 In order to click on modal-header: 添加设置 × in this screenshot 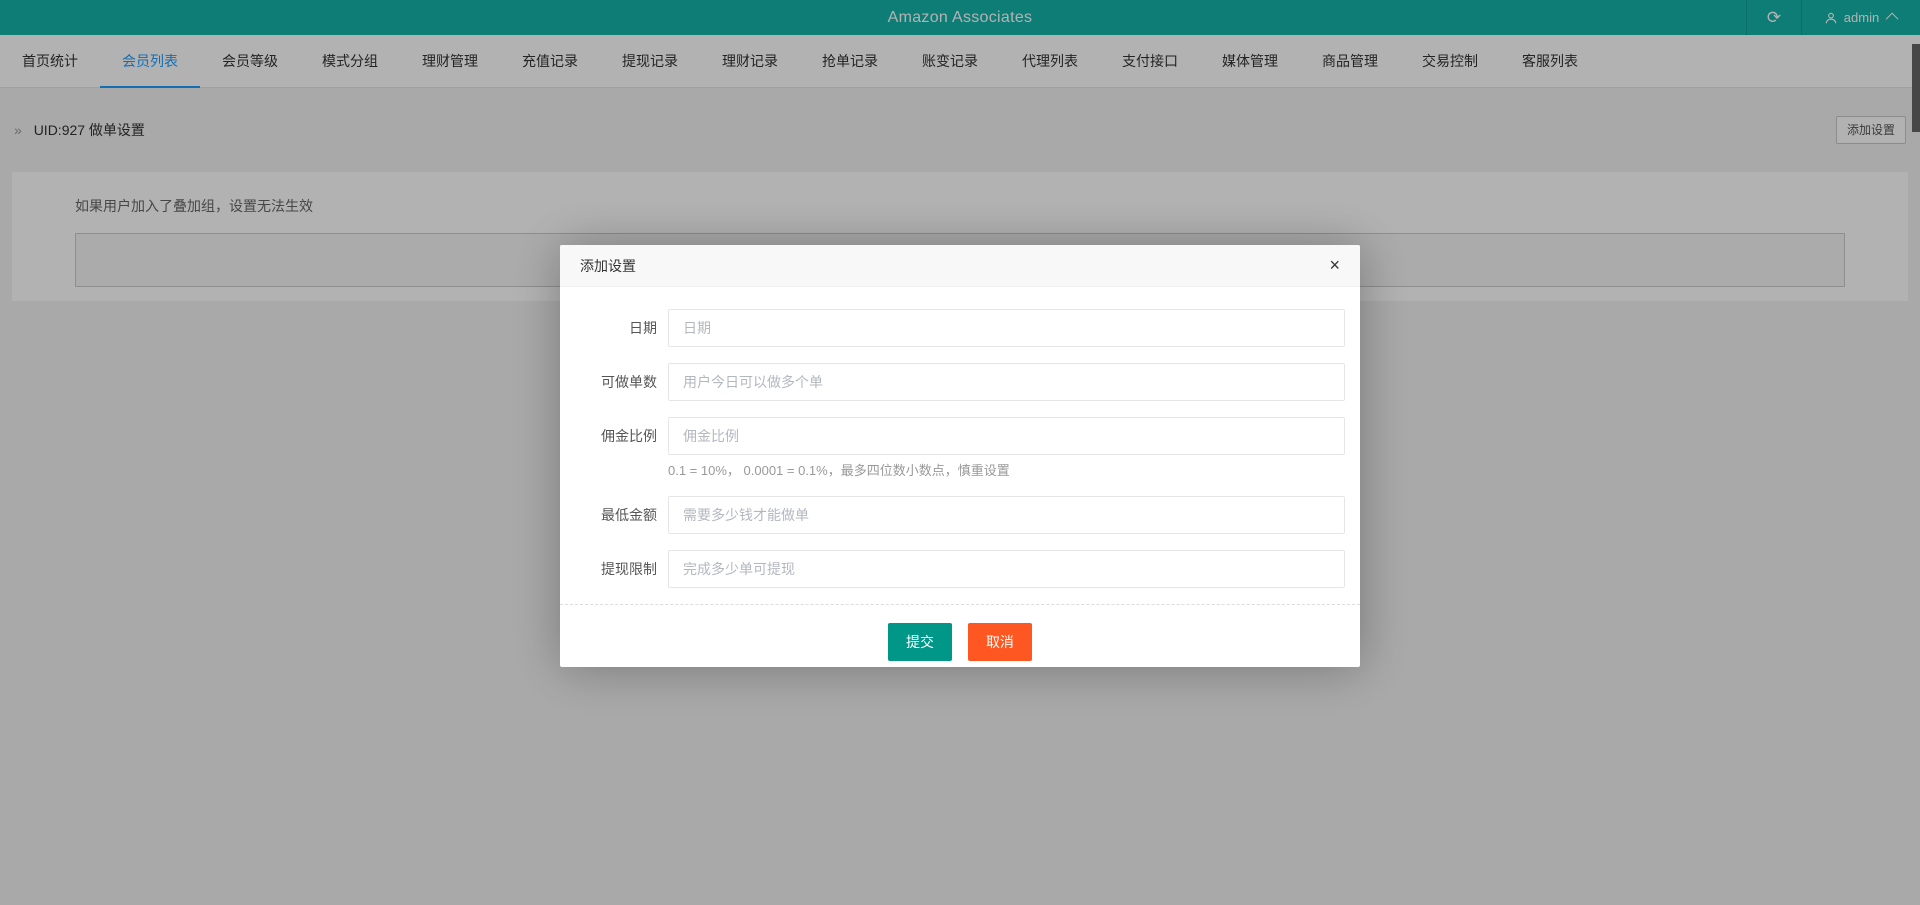, I will do `click(960, 266)`.